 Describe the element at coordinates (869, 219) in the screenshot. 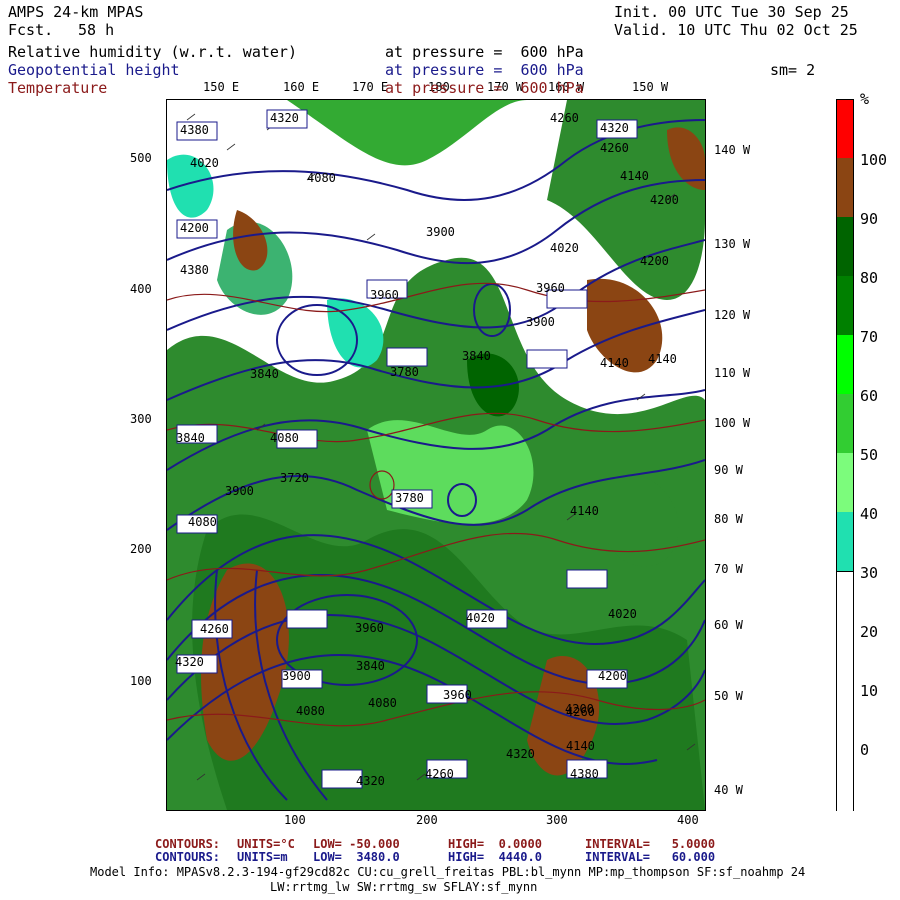

I see `colorbar-label: 90` at that location.